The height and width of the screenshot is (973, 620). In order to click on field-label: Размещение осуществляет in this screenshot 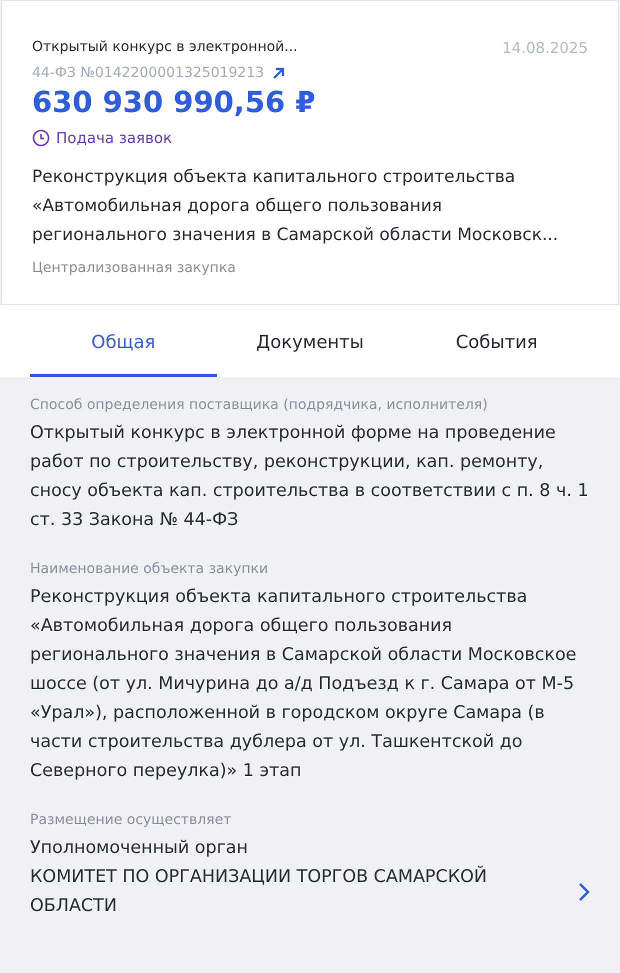, I will do `click(131, 820)`.